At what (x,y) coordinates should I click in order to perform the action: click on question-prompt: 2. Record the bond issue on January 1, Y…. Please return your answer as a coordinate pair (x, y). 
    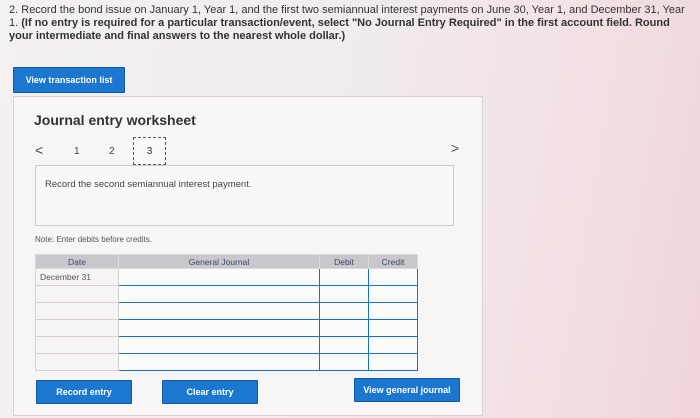
    Looking at the image, I should click on (351, 23).